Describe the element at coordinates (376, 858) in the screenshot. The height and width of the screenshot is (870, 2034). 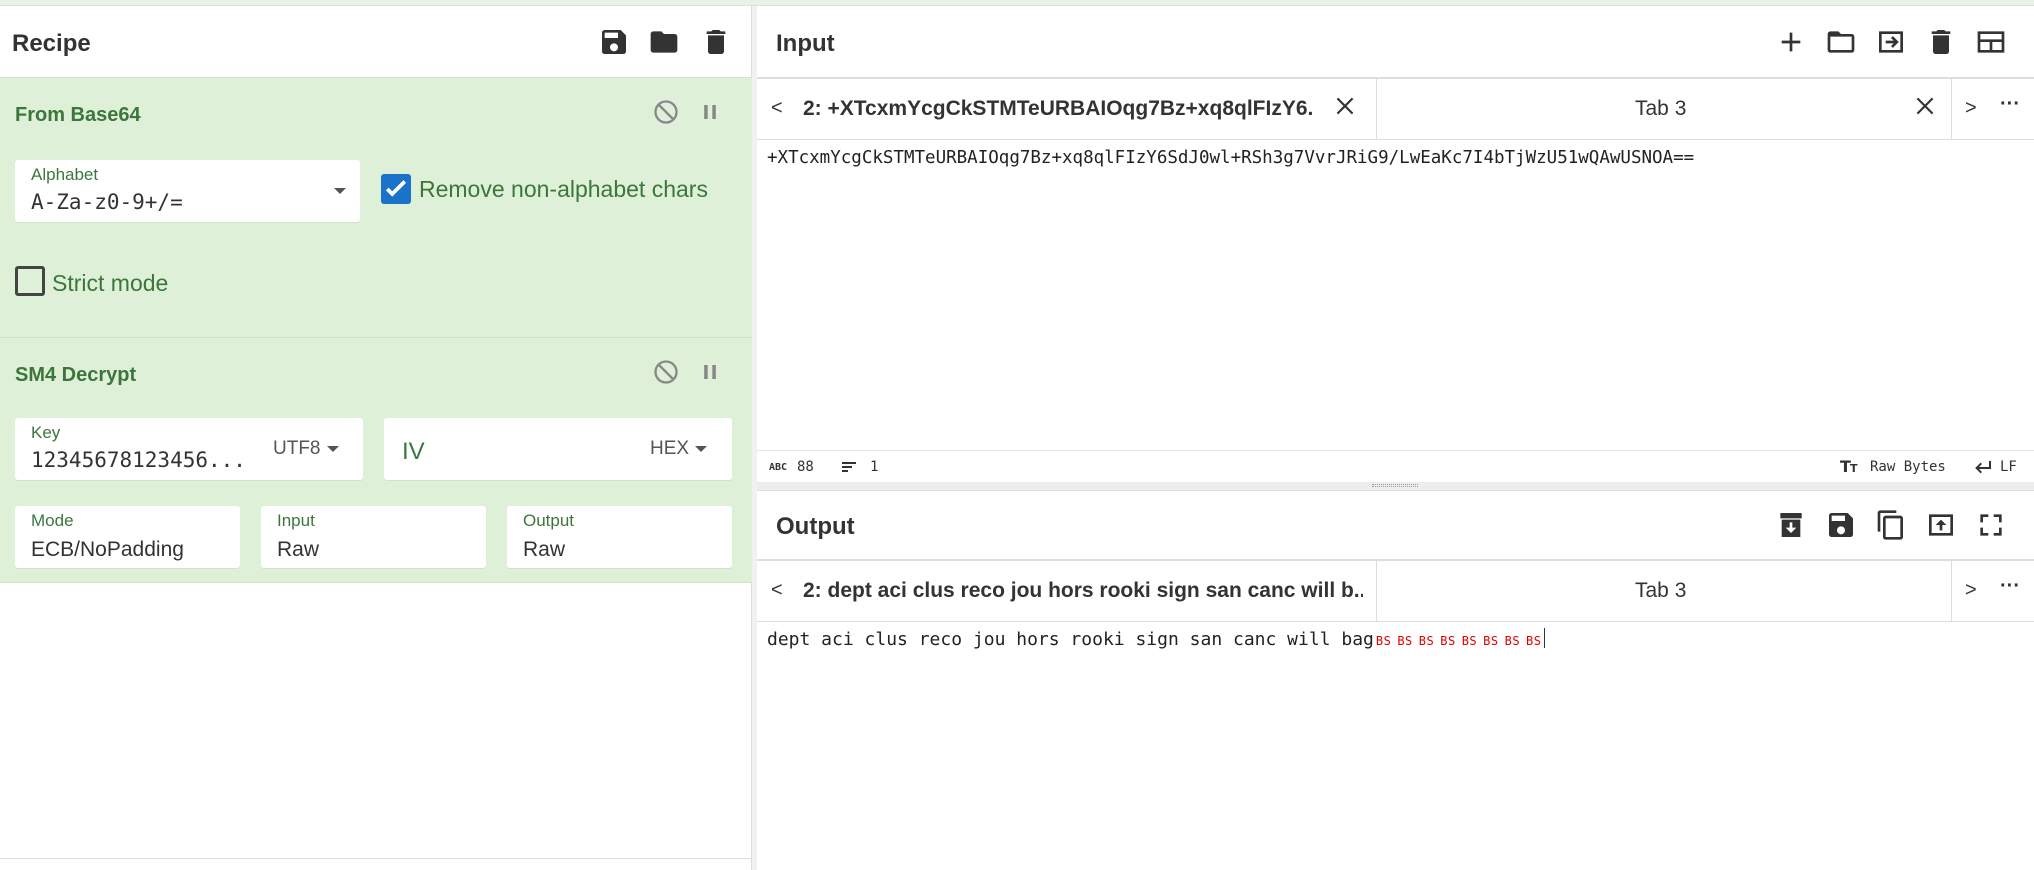
I see `recipe-footer-divider` at that location.